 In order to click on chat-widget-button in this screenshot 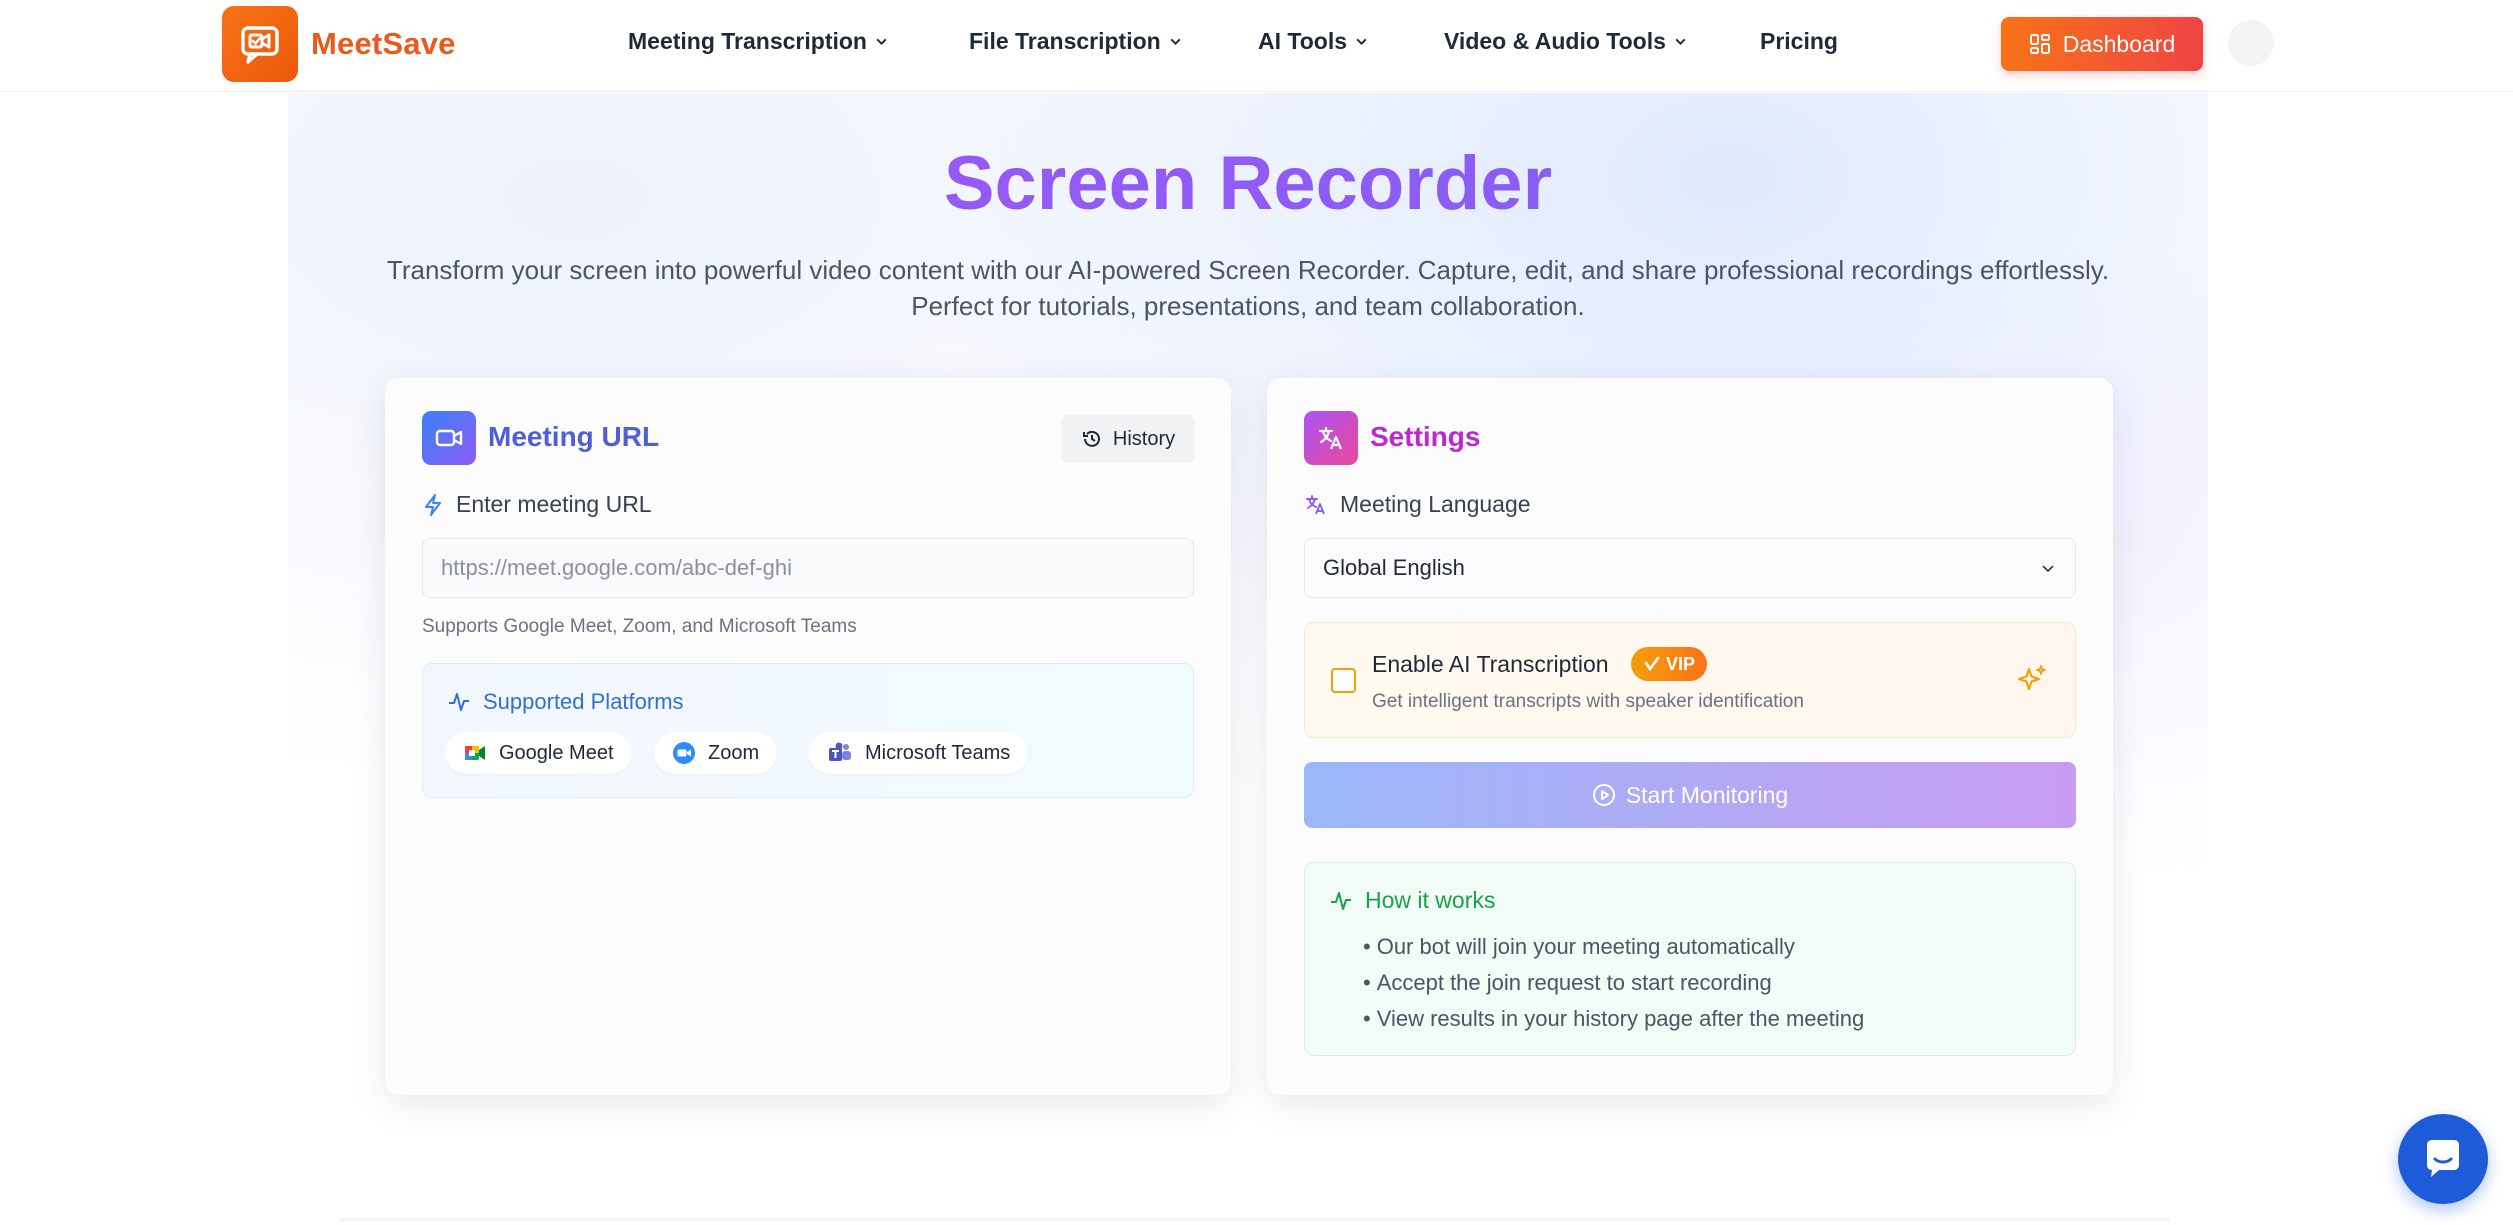, I will do `click(2443, 1159)`.